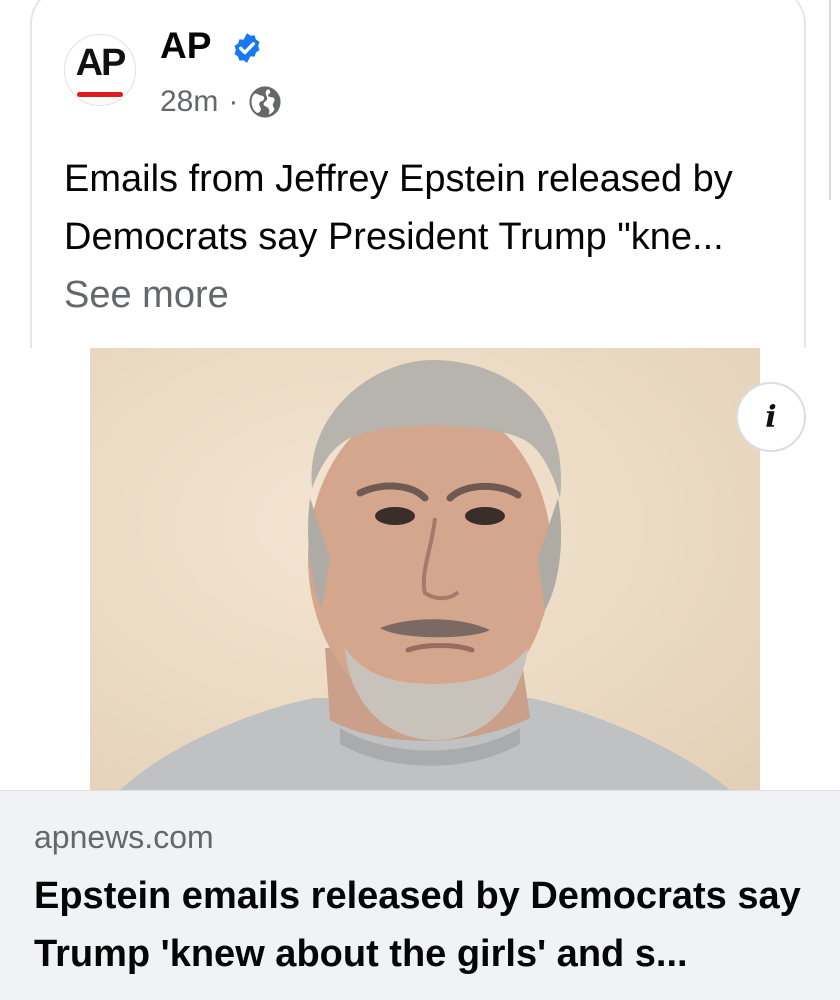 The height and width of the screenshot is (1000, 840). I want to click on avatar-logo-text: AP, so click(101, 63).